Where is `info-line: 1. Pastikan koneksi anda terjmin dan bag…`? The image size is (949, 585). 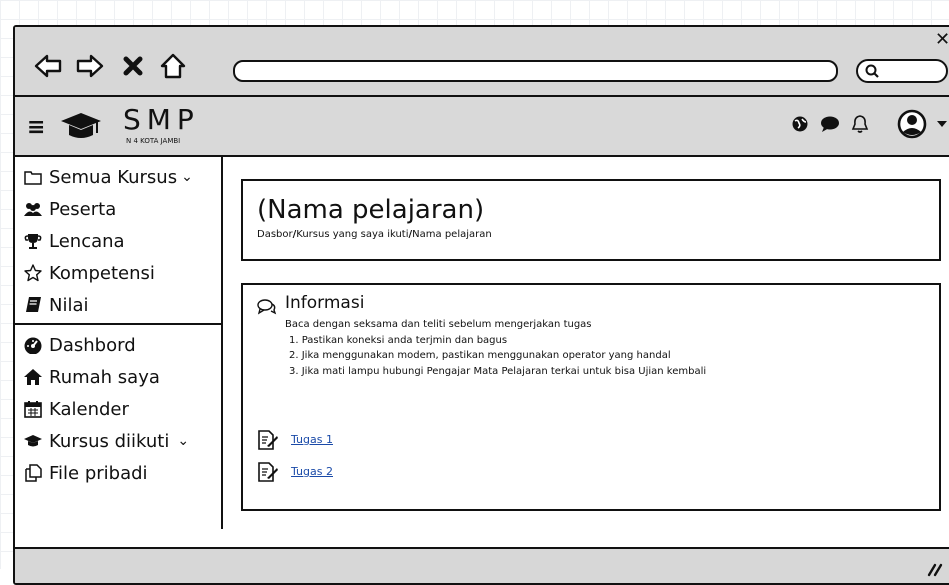
info-line: 1. Pastikan koneksi anda terjmin dan bag… is located at coordinates (398, 340).